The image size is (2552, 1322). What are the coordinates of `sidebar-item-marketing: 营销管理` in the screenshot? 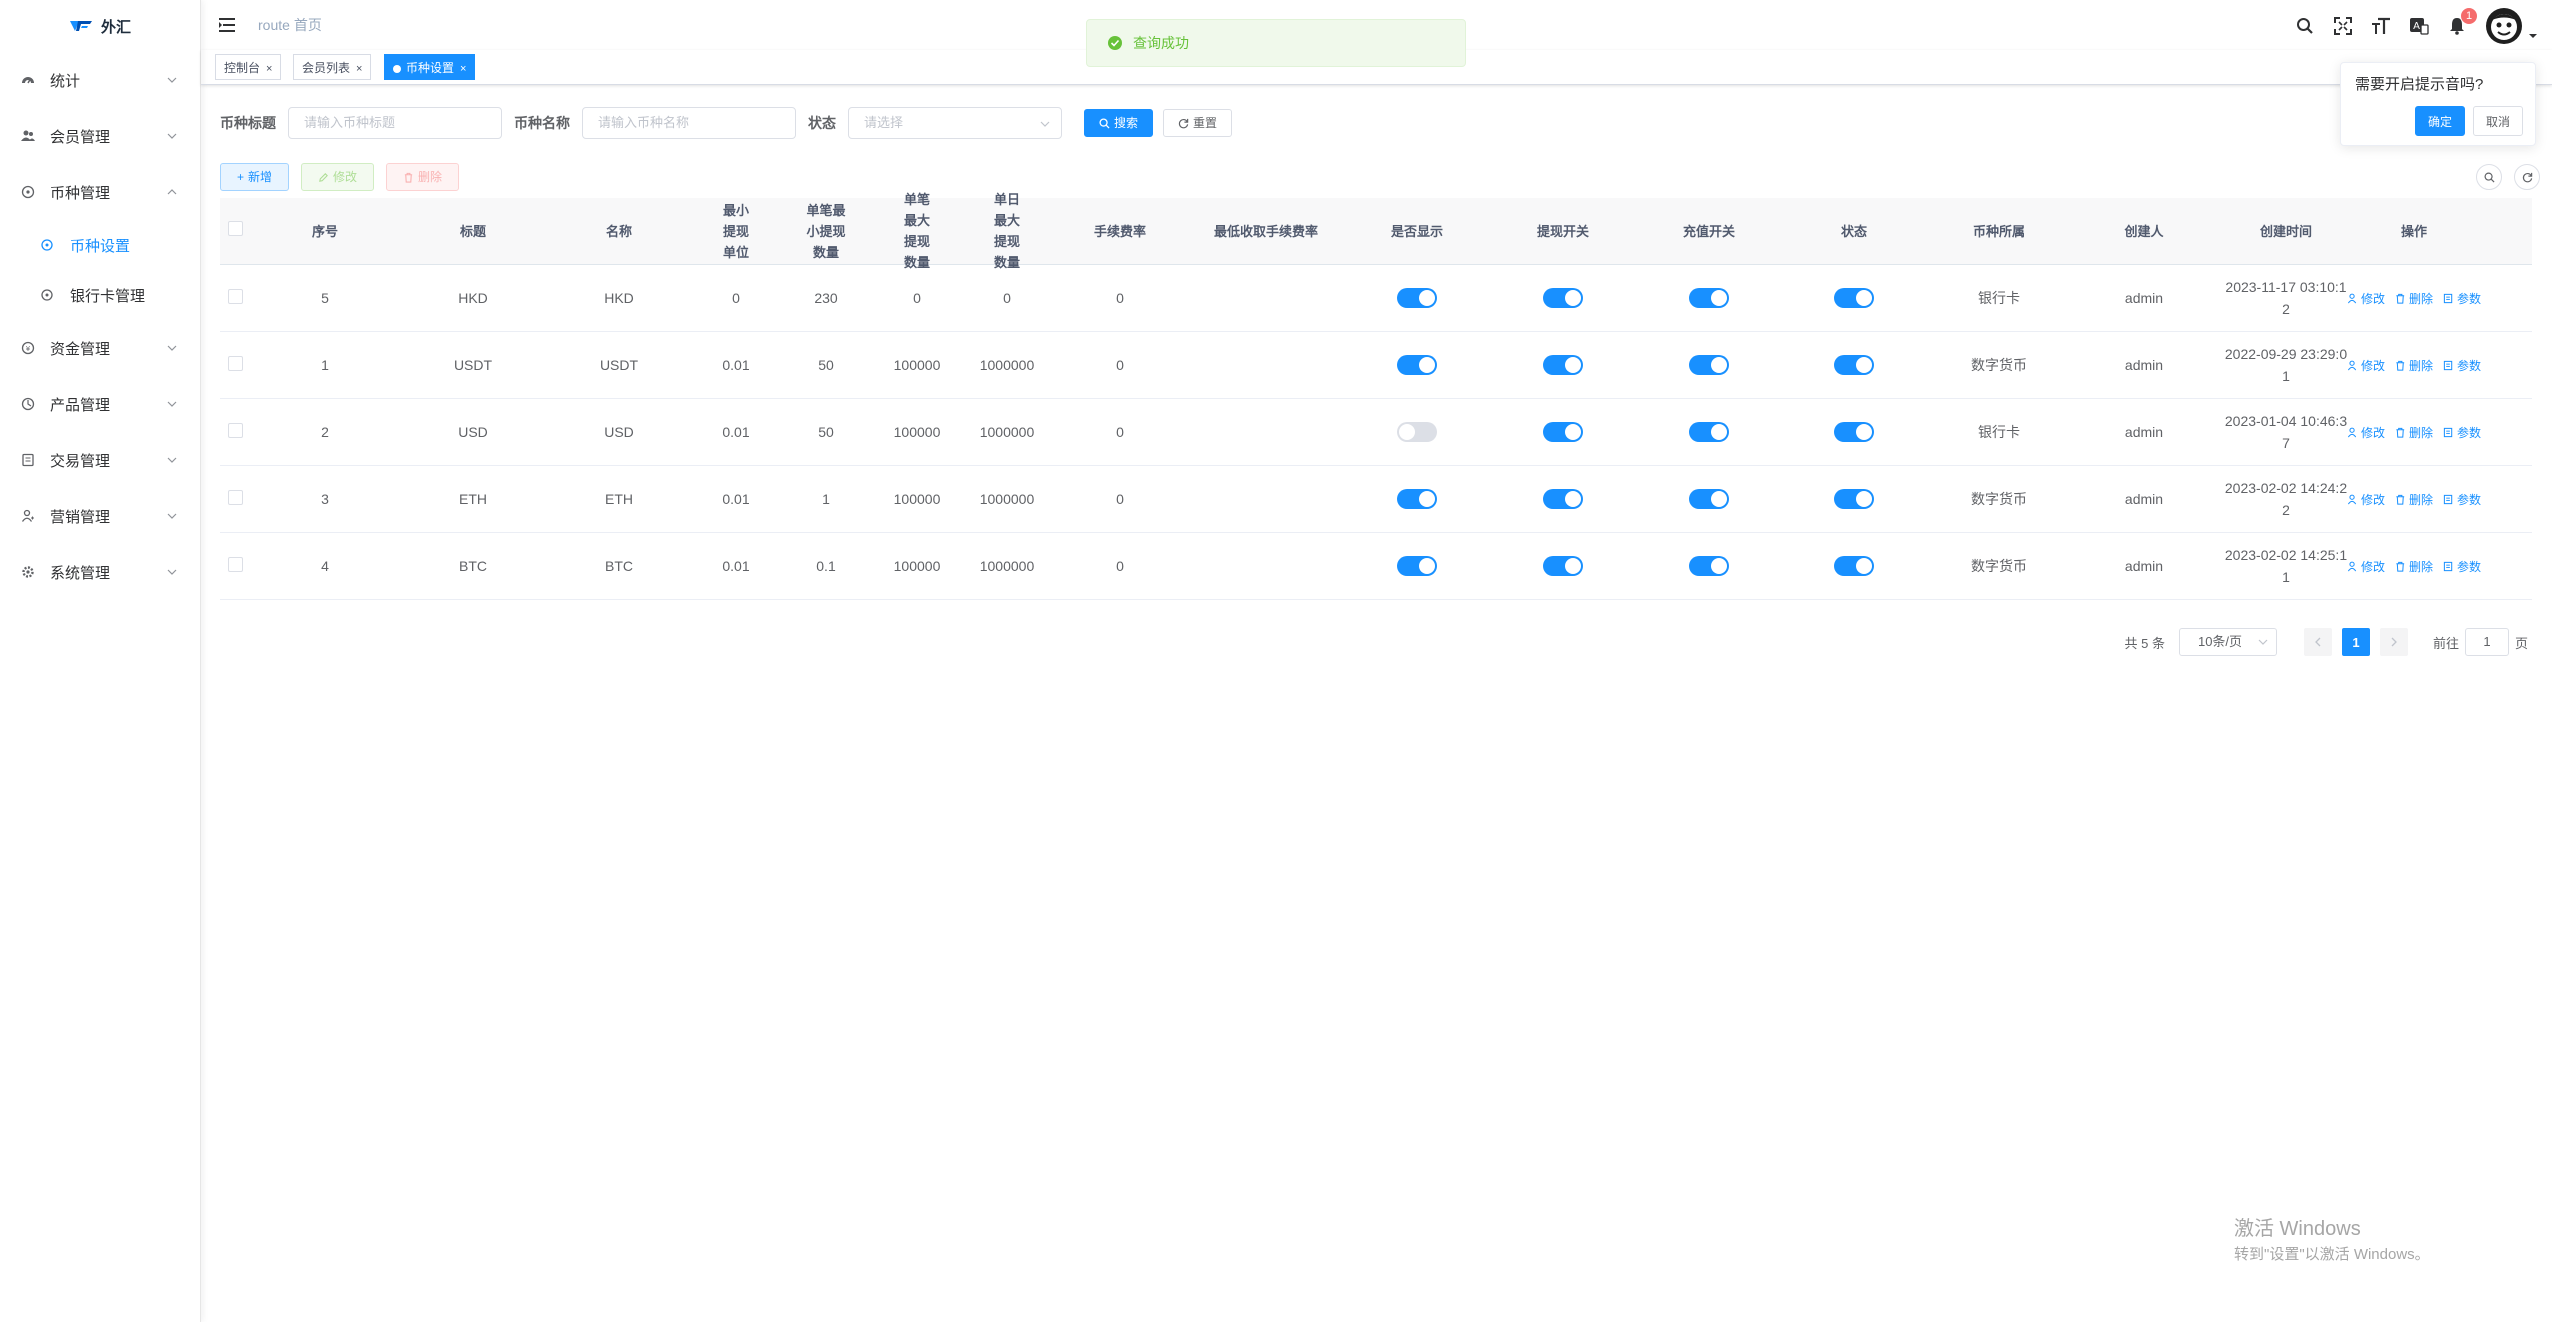 It's located at (100, 516).